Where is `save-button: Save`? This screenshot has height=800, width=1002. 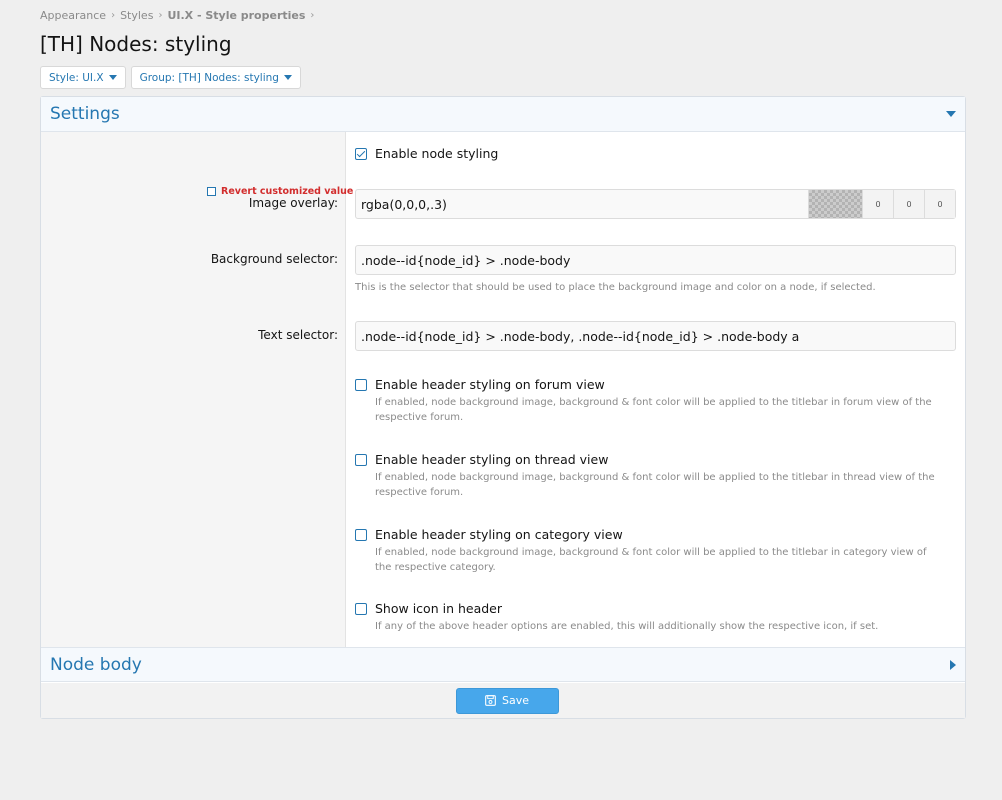 save-button: Save is located at coordinates (507, 700).